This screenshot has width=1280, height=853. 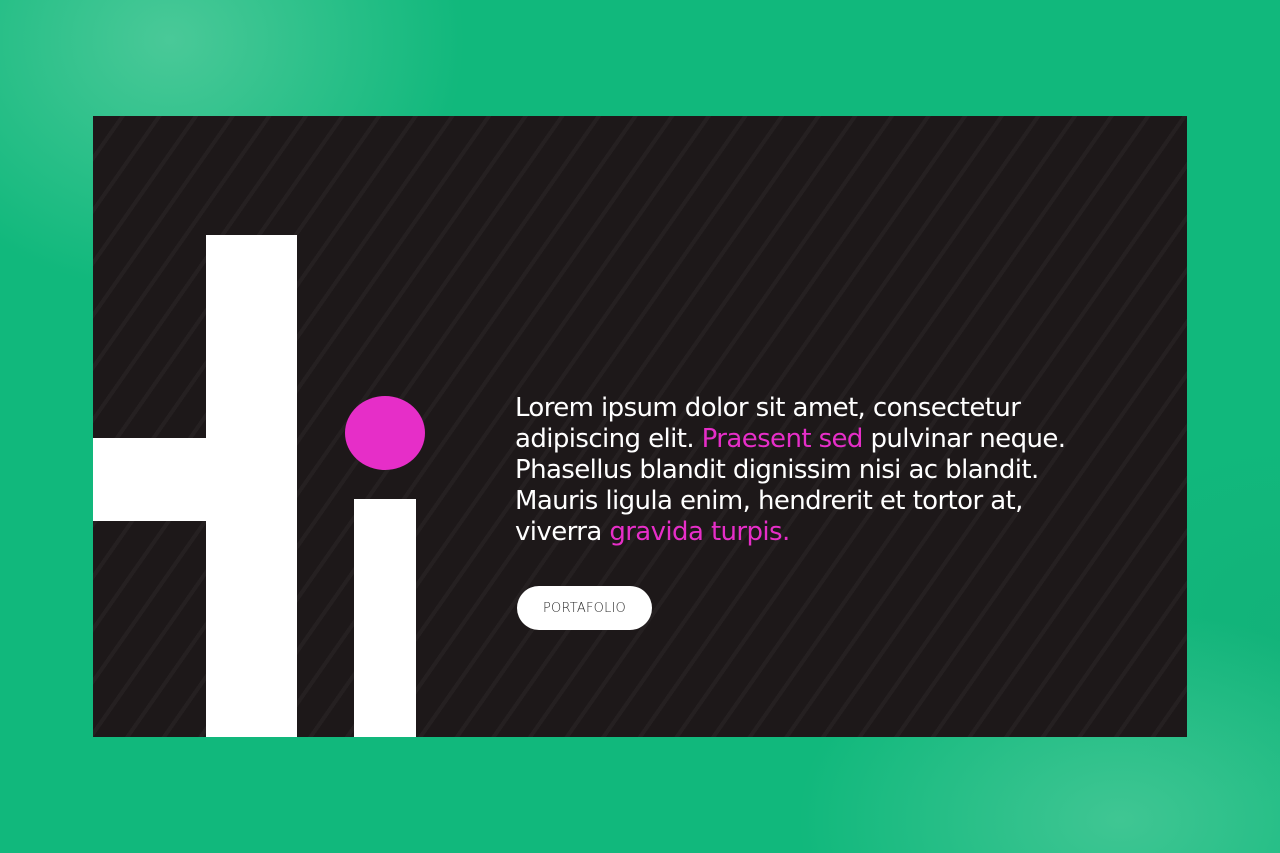 I want to click on portfolio-button: PORTAFOLIO, so click(x=584, y=608).